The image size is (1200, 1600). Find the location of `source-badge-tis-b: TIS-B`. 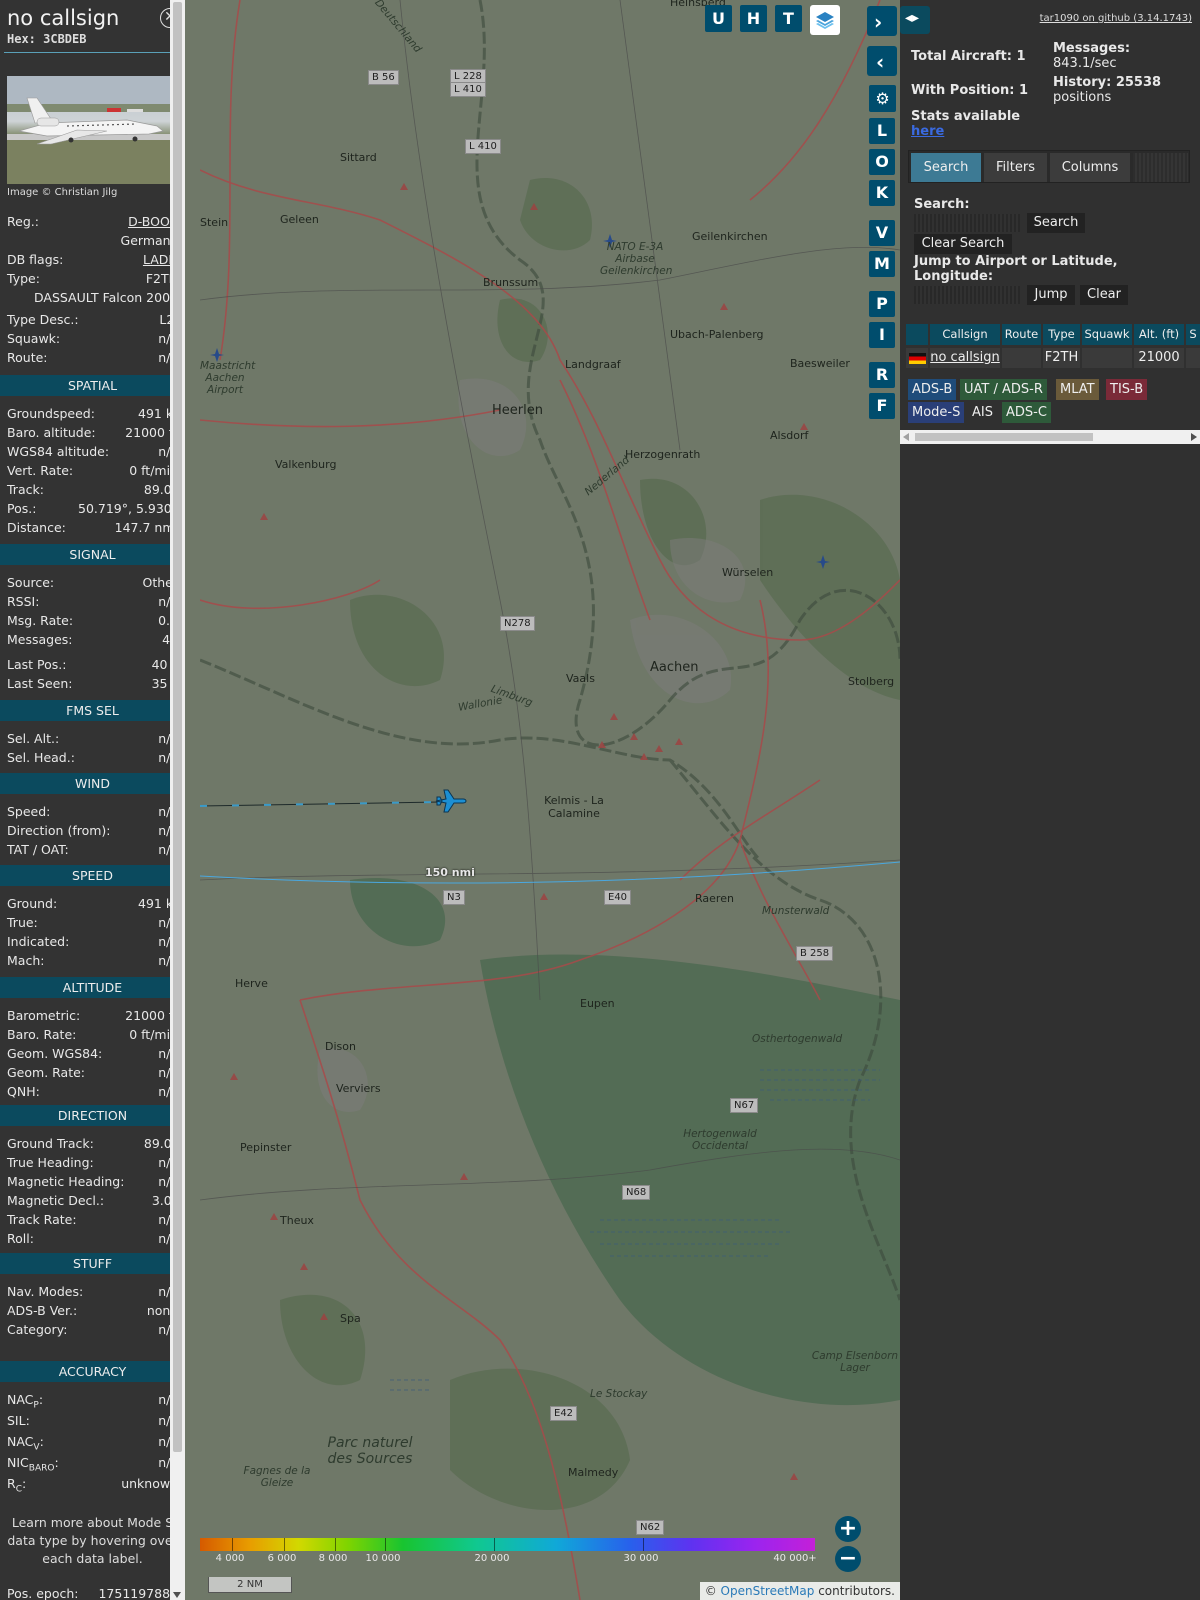

source-badge-tis-b: TIS-B is located at coordinates (1127, 389).